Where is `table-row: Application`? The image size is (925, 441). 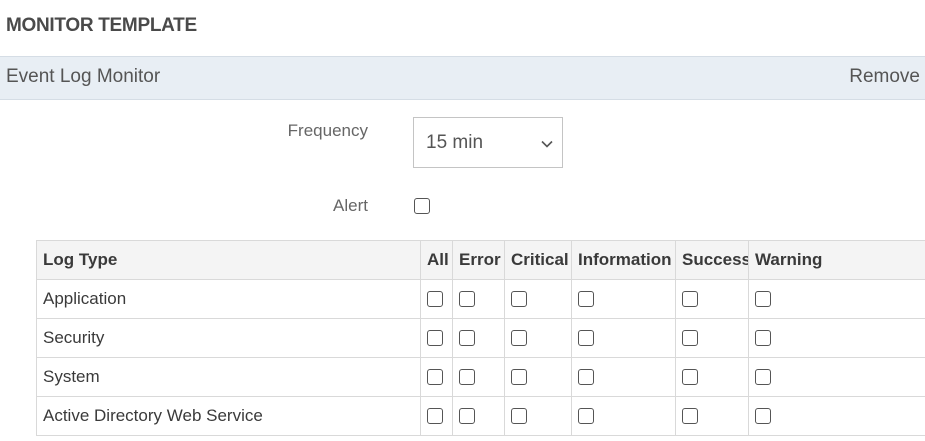
table-row: Application is located at coordinates (480, 299).